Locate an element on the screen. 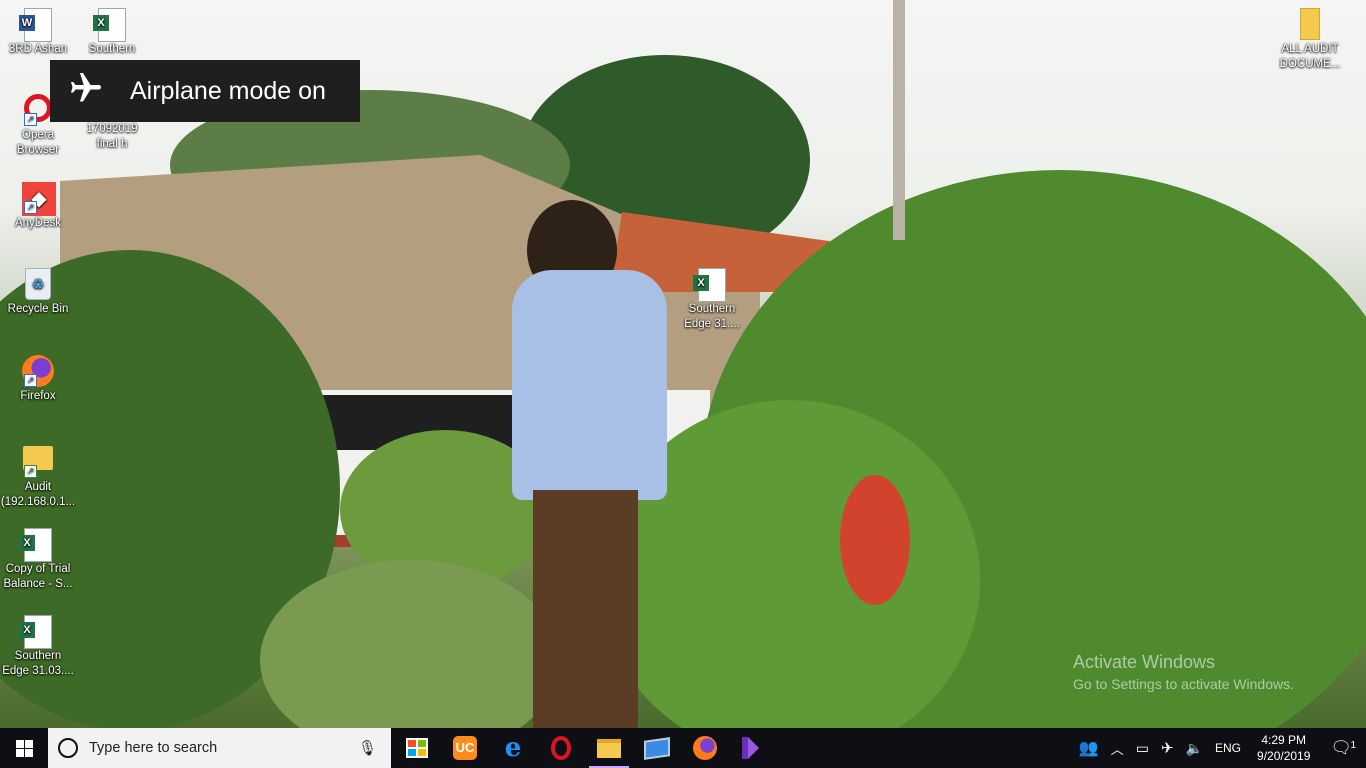 This screenshot has width=1366, height=768. network-folder-icon: ↗ is located at coordinates (38, 462).